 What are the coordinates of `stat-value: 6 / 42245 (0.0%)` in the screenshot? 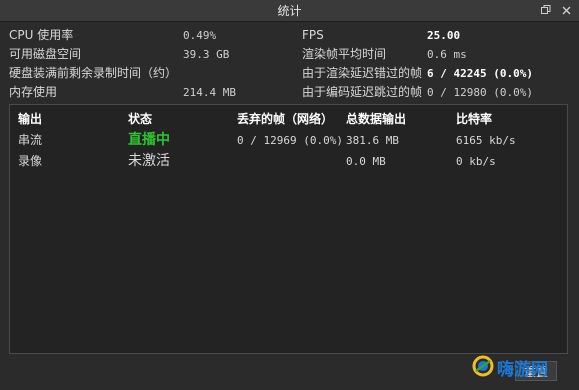 It's located at (480, 73).